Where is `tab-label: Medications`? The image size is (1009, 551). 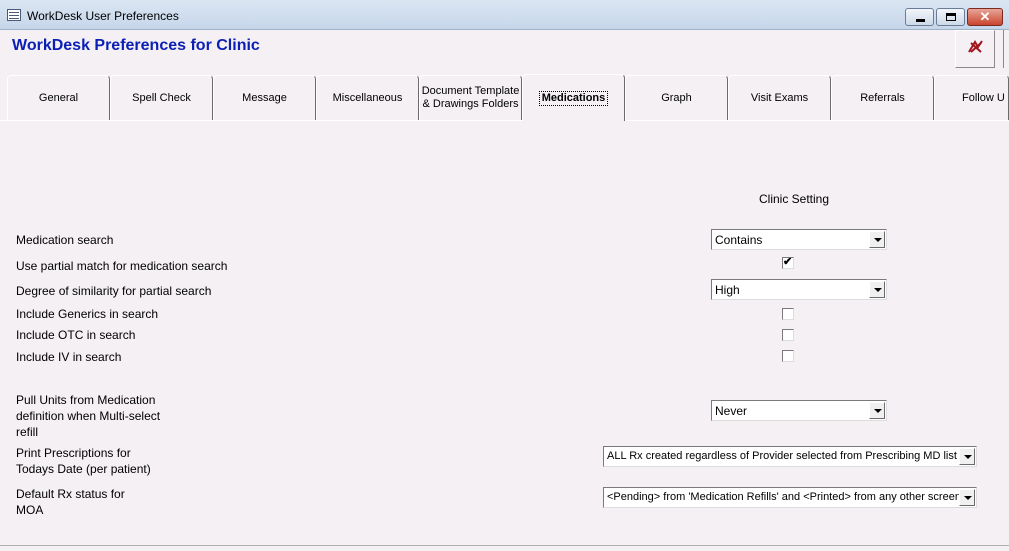
tab-label: Medications is located at coordinates (573, 98).